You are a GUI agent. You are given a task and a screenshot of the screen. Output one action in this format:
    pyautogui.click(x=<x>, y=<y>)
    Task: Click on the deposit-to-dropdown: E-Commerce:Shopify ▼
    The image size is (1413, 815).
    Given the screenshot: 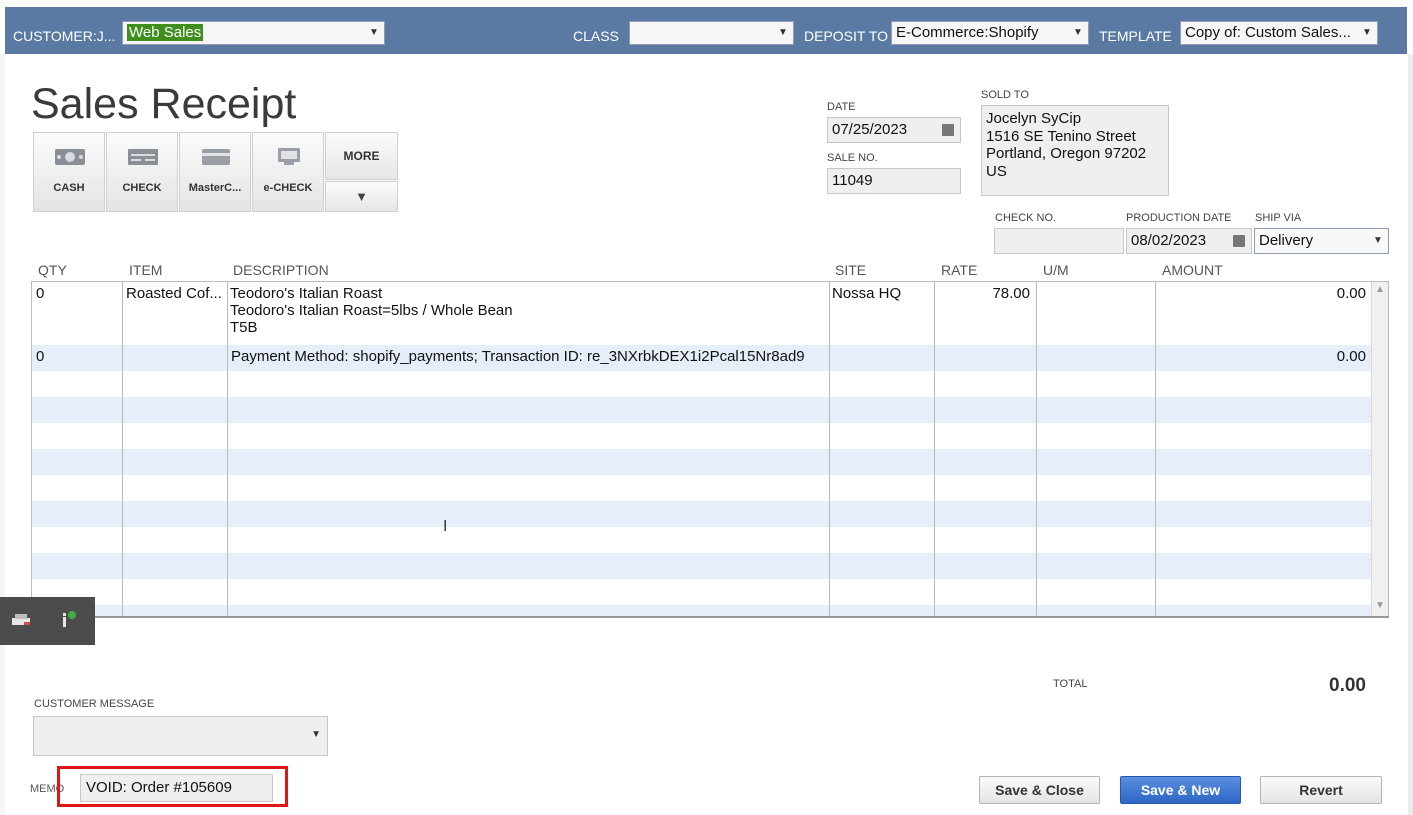 What is the action you would take?
    pyautogui.click(x=990, y=33)
    